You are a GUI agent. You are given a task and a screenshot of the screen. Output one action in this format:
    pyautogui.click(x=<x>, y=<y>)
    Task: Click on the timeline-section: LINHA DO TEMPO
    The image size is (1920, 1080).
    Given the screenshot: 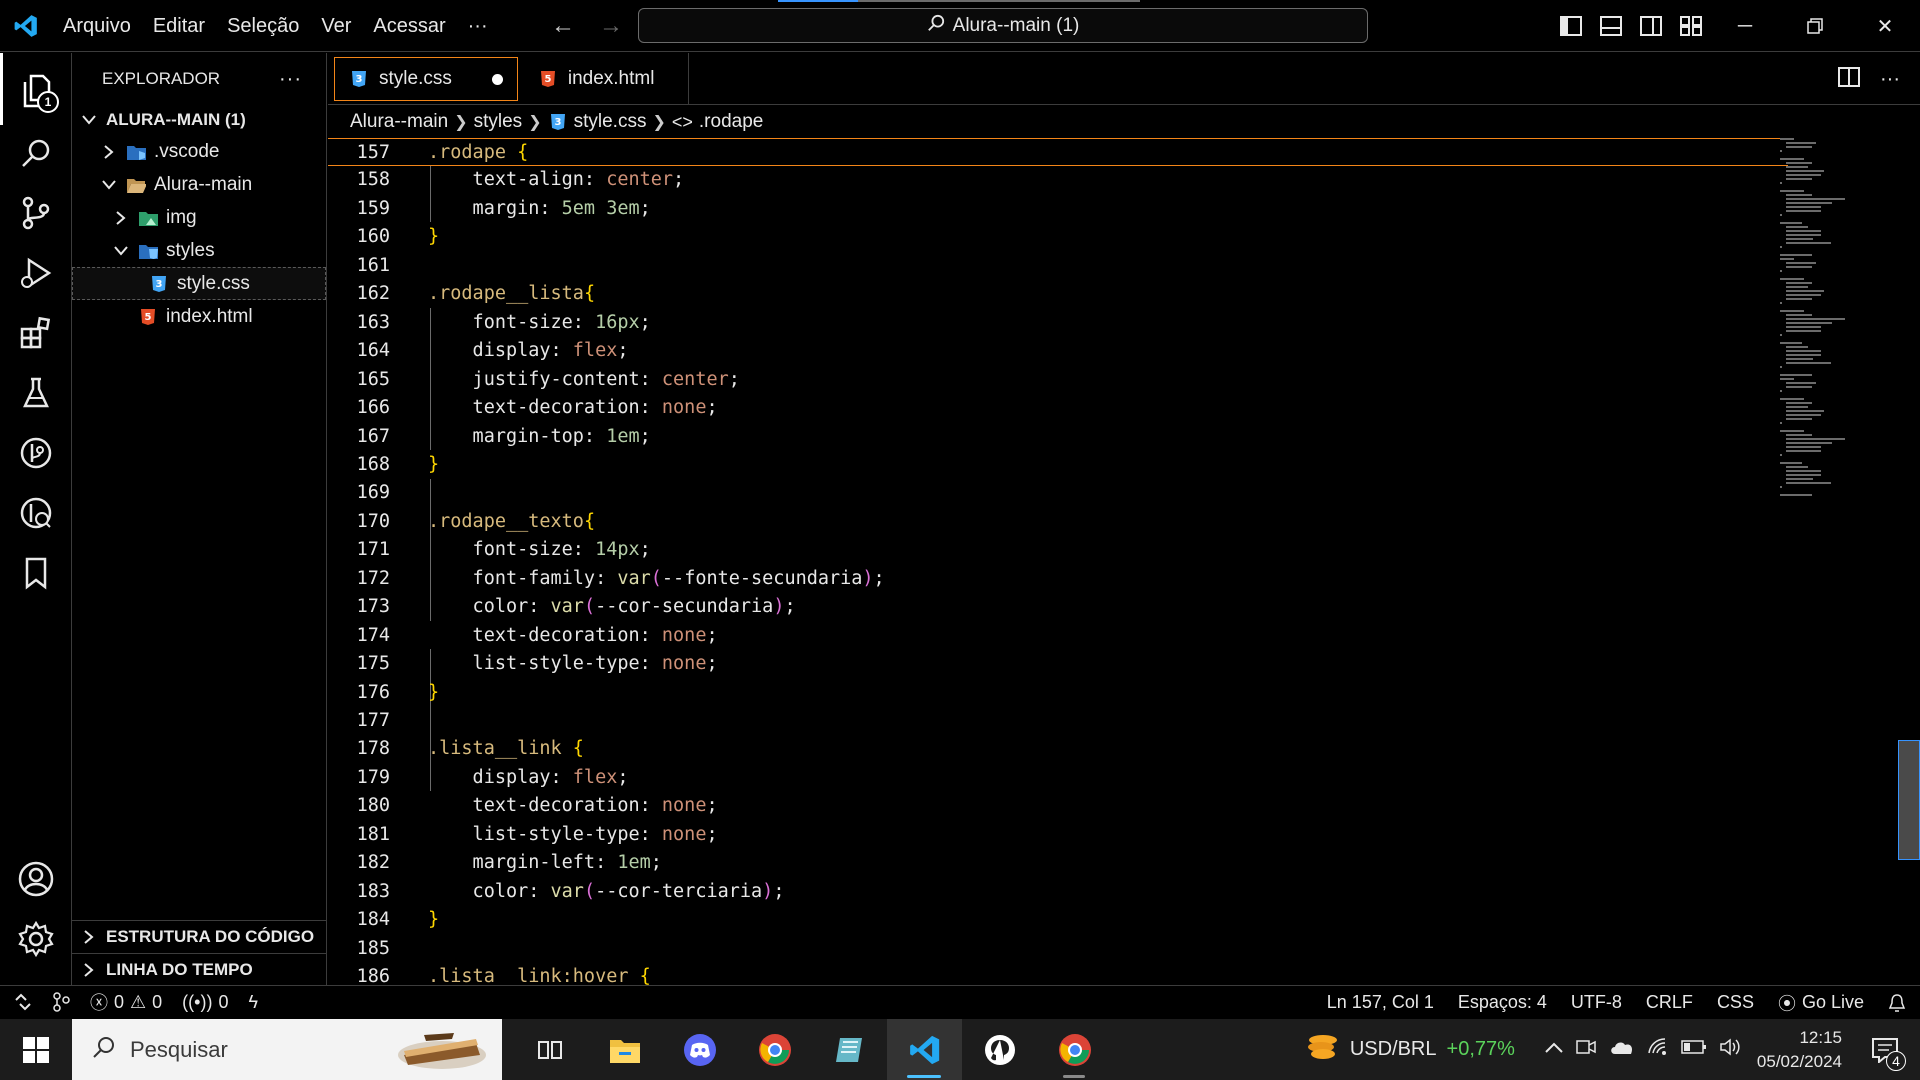 What is the action you would take?
    pyautogui.click(x=199, y=969)
    